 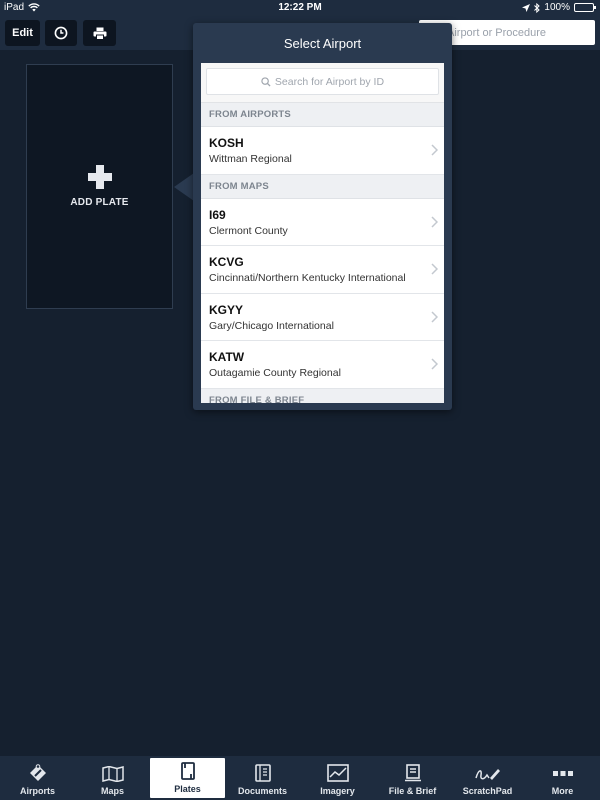 I want to click on tab-airports: Airports, so click(x=37, y=778).